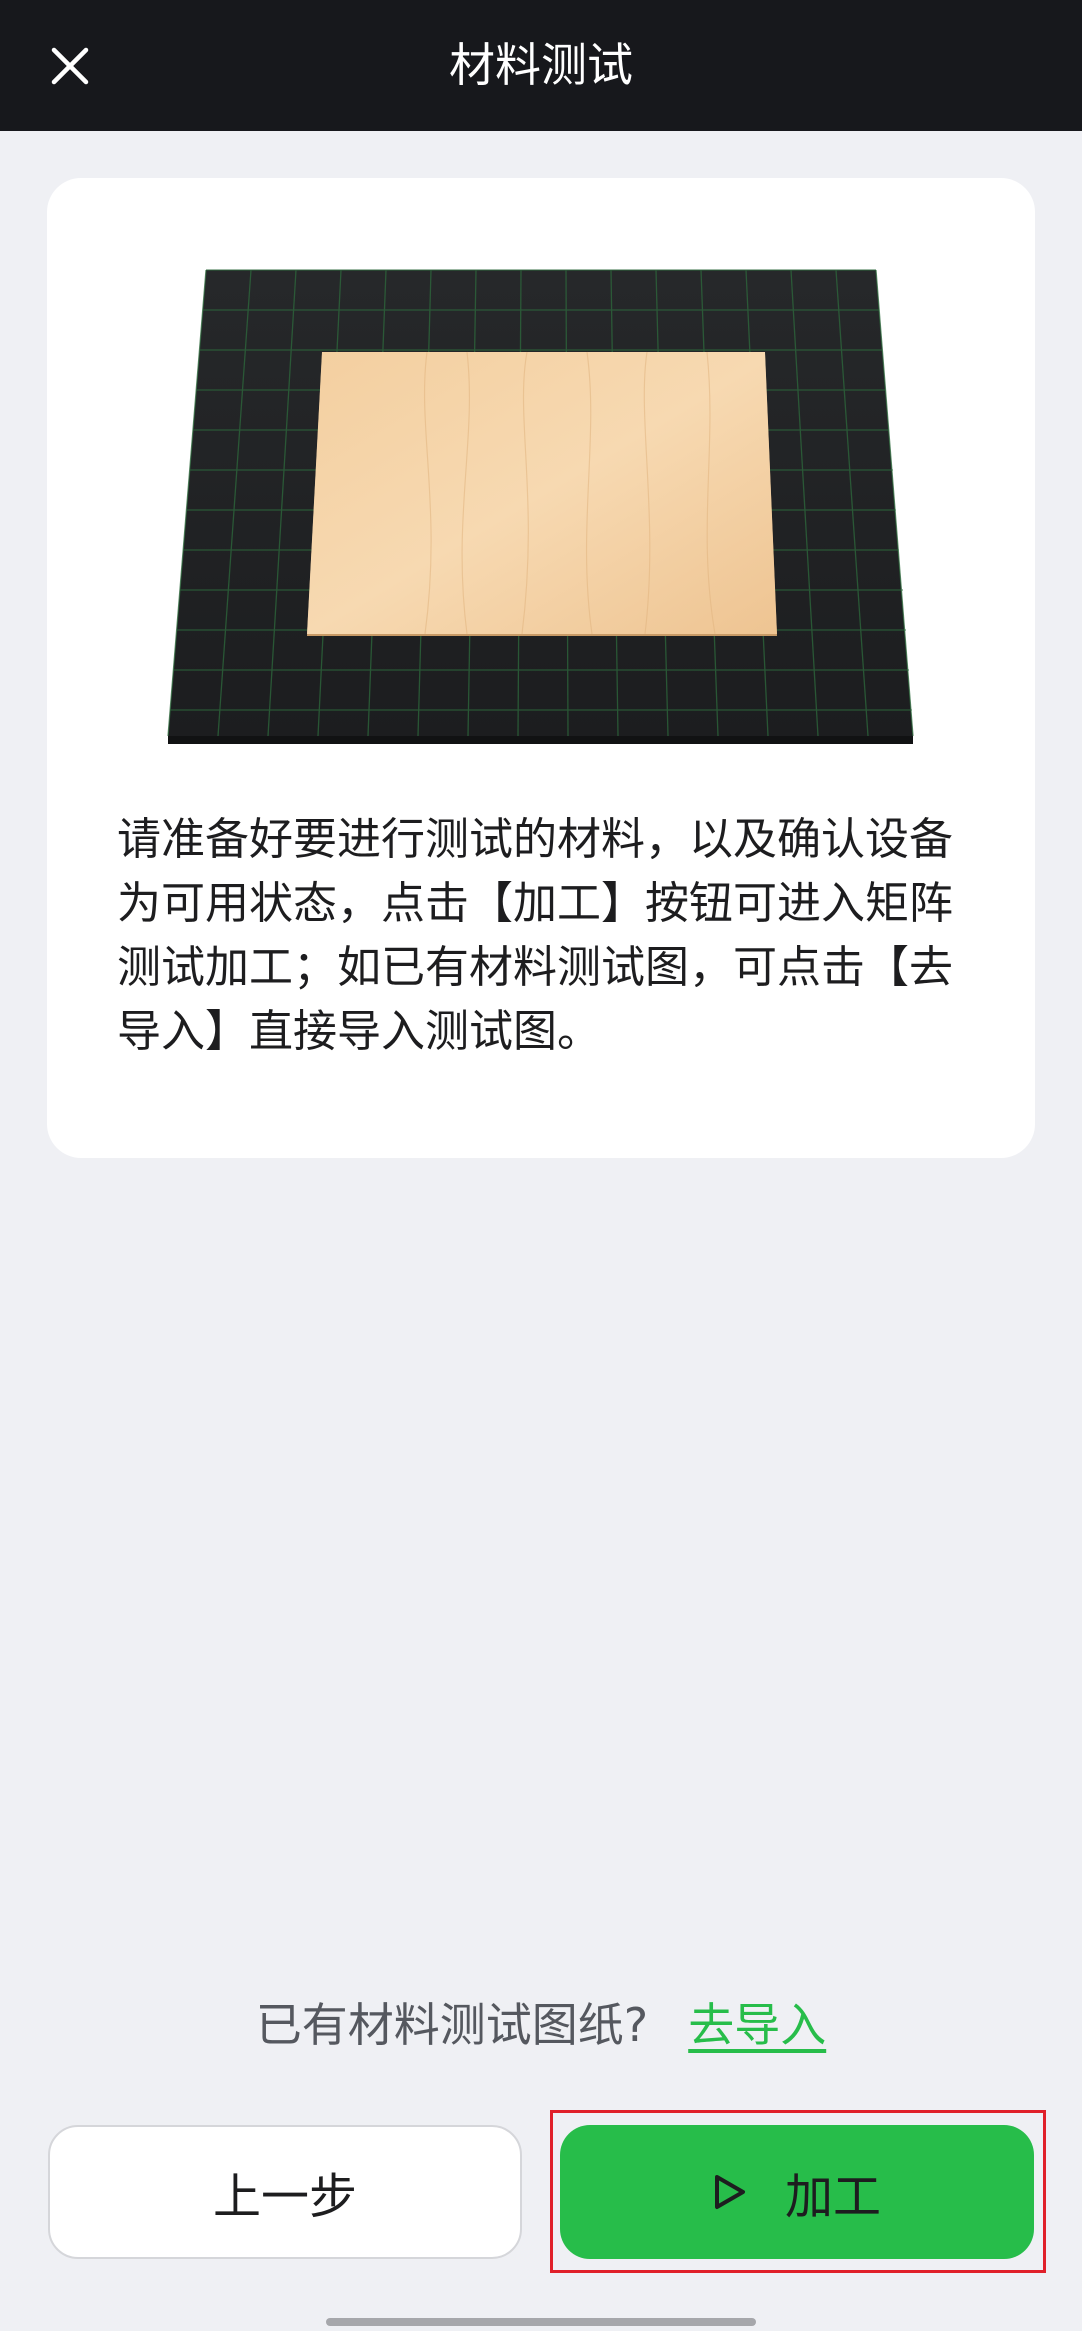  What do you see at coordinates (540, 506) in the screenshot?
I see `wood-board-illustration` at bounding box center [540, 506].